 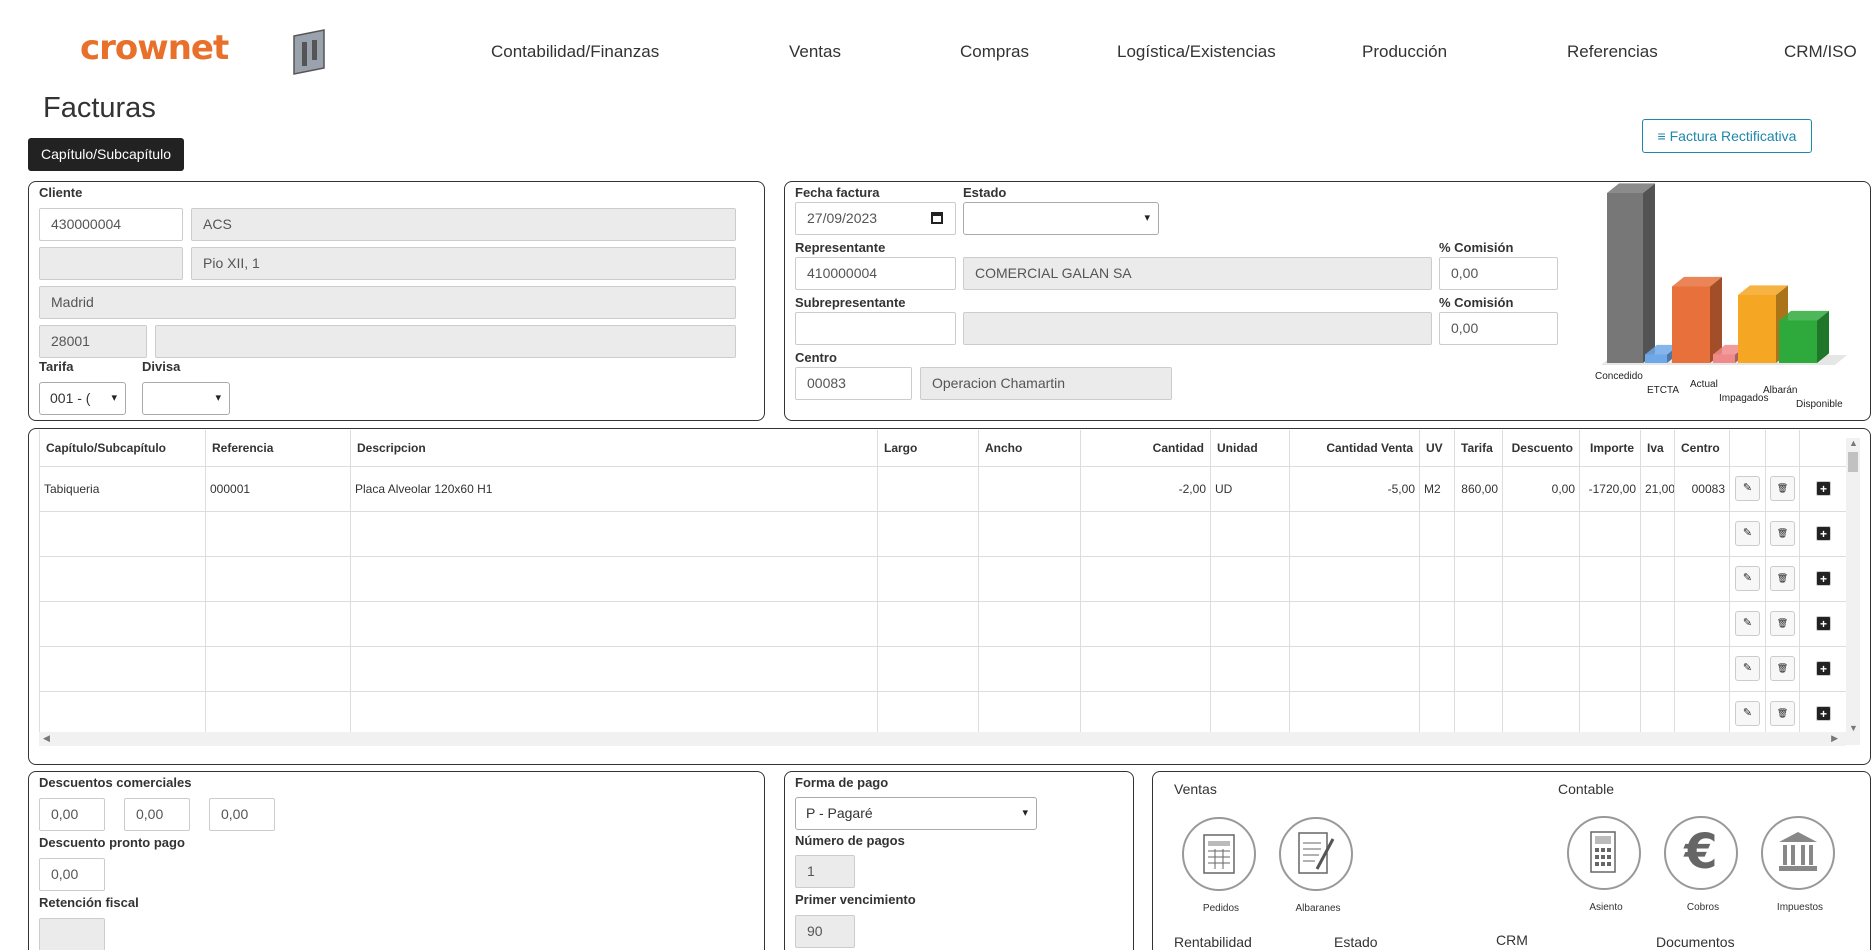 What do you see at coordinates (1213, 942) in the screenshot?
I see `rentabilidad-link: Rentabilidad` at bounding box center [1213, 942].